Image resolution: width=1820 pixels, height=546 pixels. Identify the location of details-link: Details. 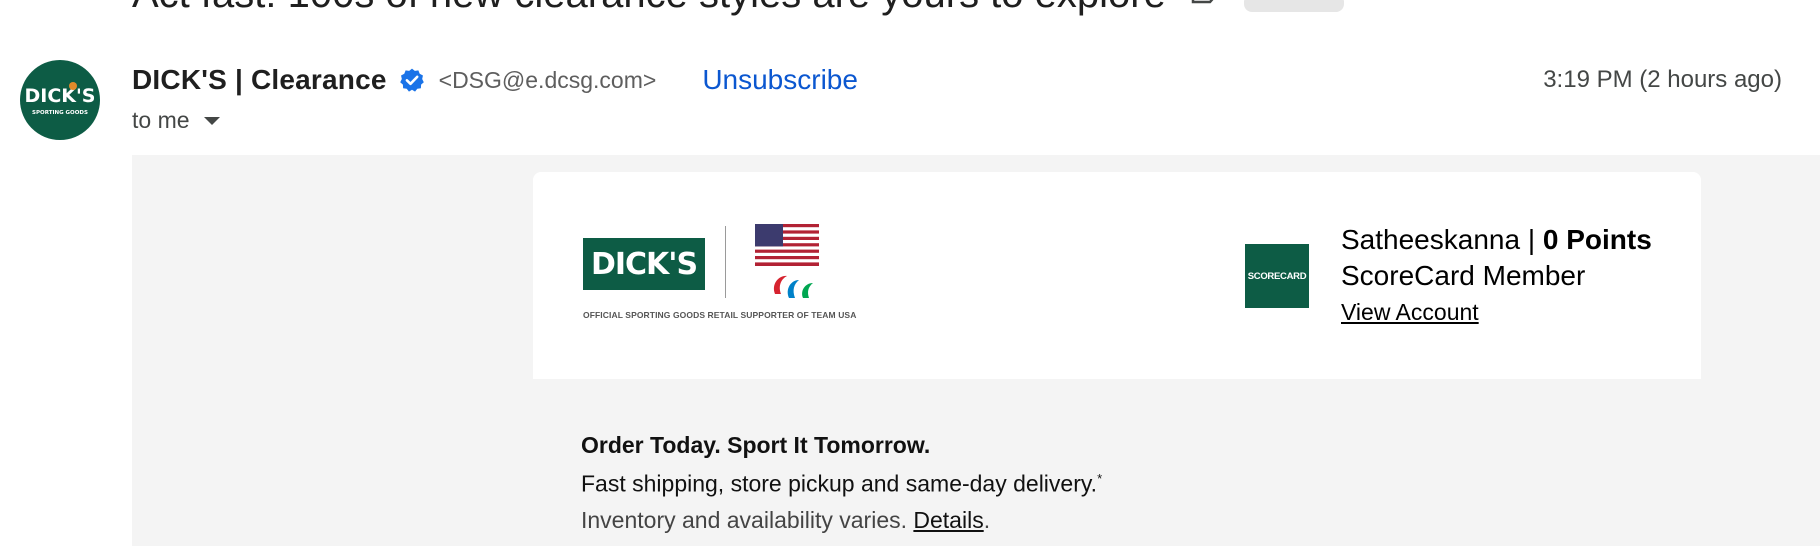
(948, 520).